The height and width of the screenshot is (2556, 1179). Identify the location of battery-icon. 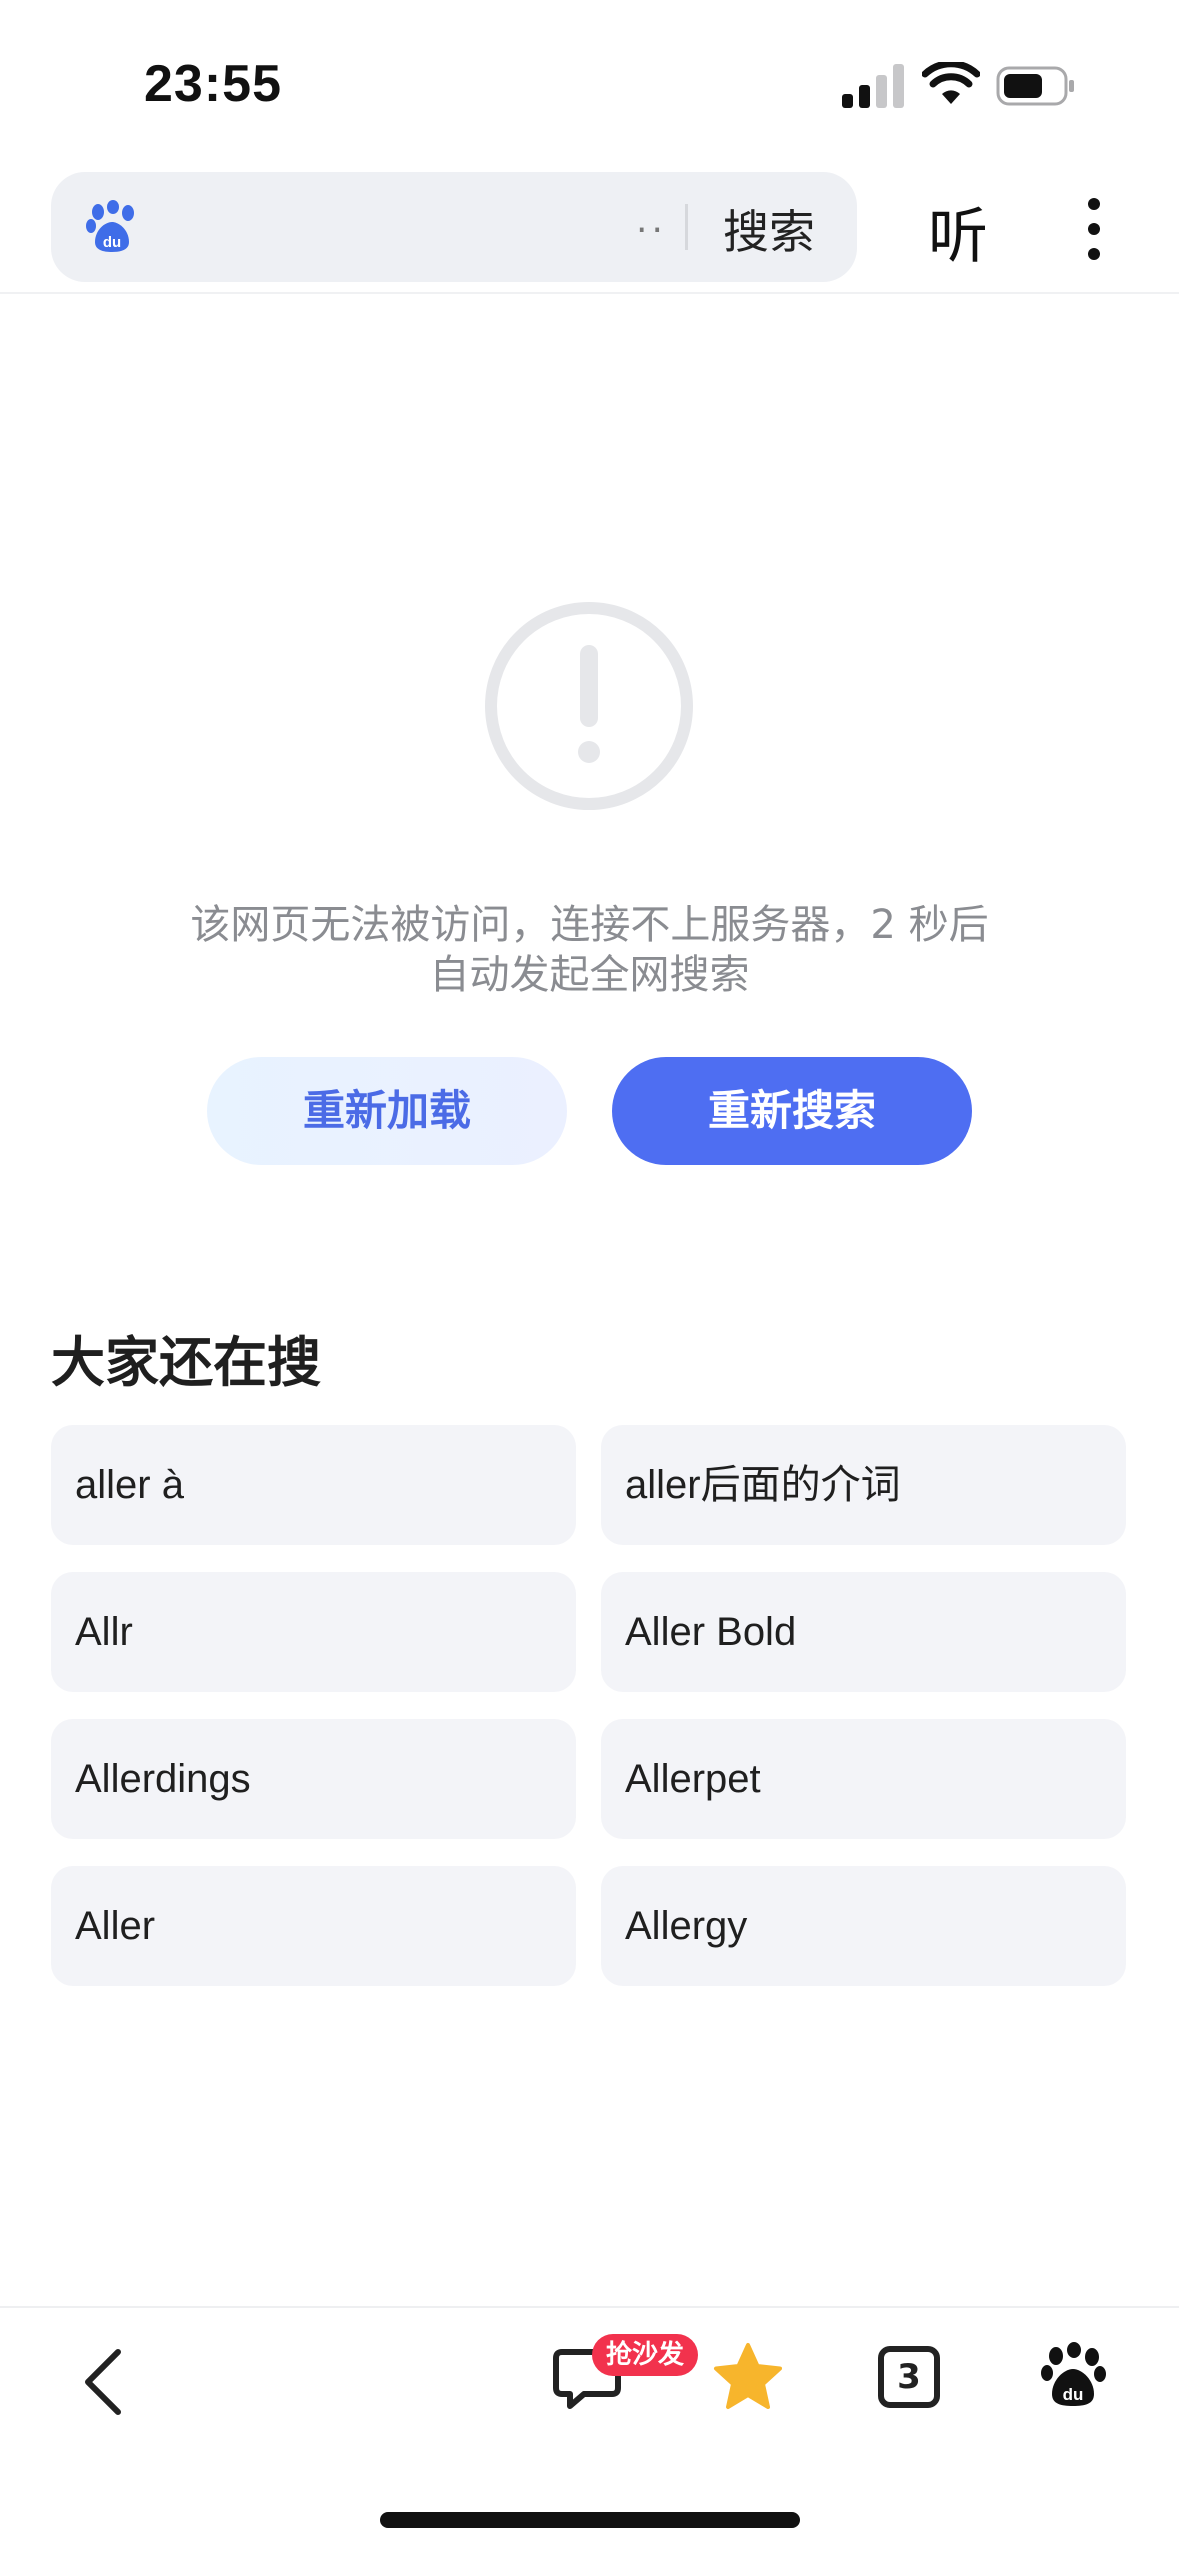
(1035, 86).